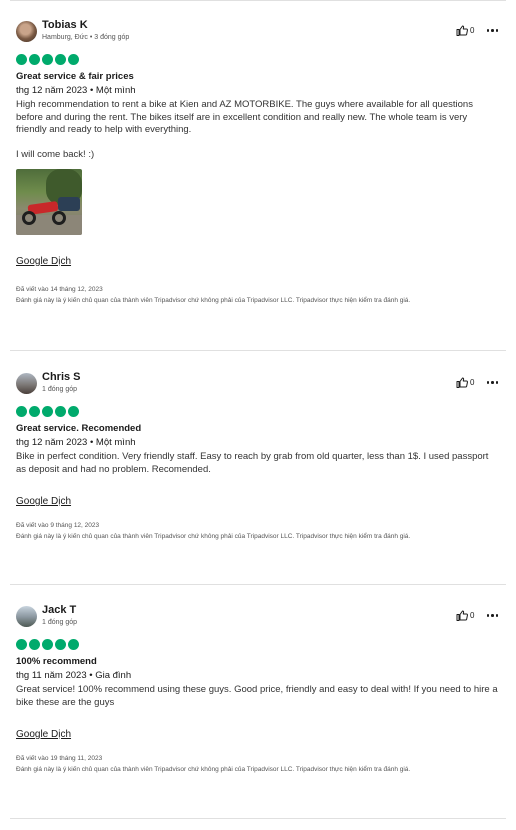 The width and height of the screenshot is (516, 830). I want to click on review-photo, so click(49, 201).